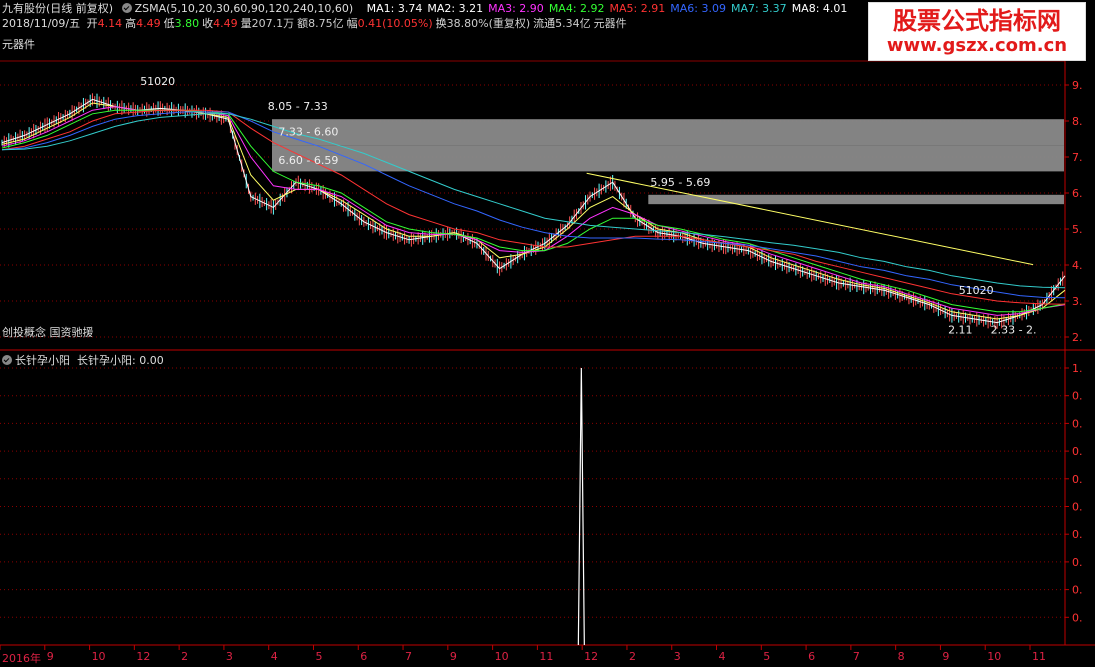 This screenshot has height=667, width=1095. I want to click on price-annotation-1: 51020, so click(157, 81).